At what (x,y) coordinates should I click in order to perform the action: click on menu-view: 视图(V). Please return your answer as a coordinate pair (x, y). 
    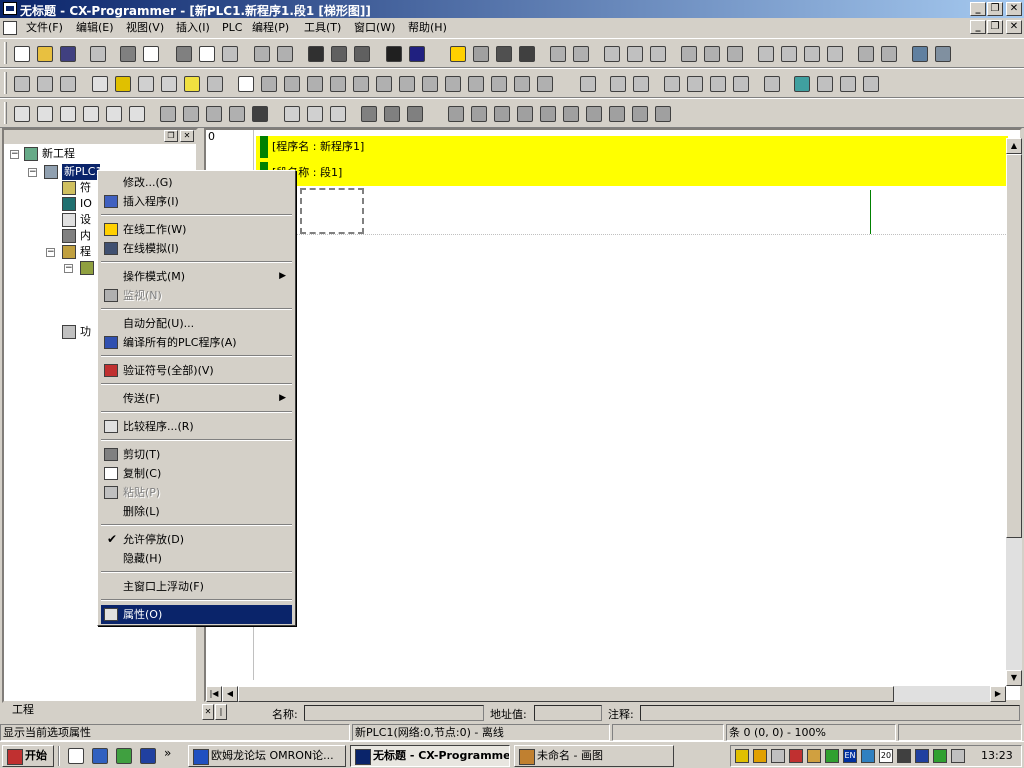
    Looking at the image, I should click on (145, 28).